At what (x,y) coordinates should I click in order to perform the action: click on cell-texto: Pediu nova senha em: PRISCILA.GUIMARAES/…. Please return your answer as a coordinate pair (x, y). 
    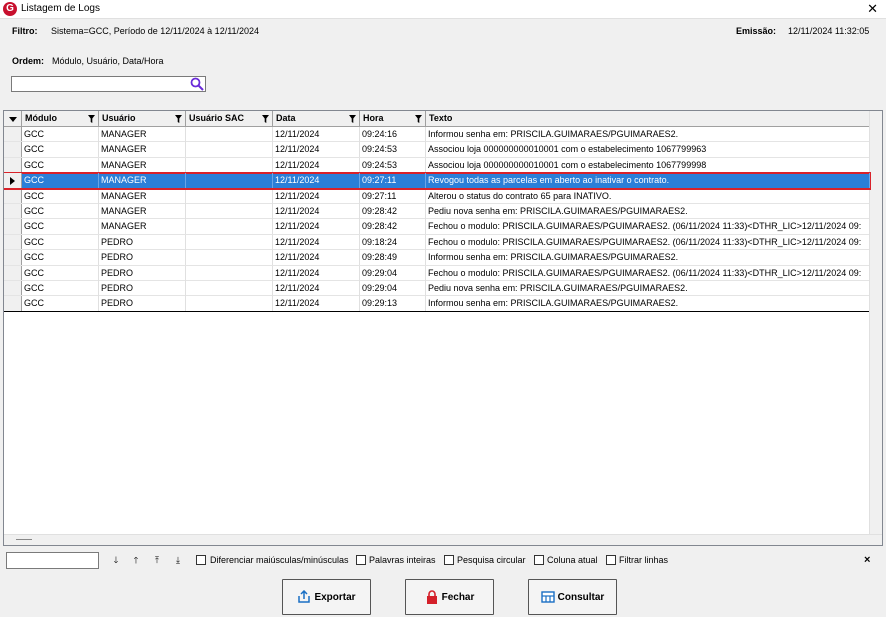
    Looking at the image, I should click on (648, 211).